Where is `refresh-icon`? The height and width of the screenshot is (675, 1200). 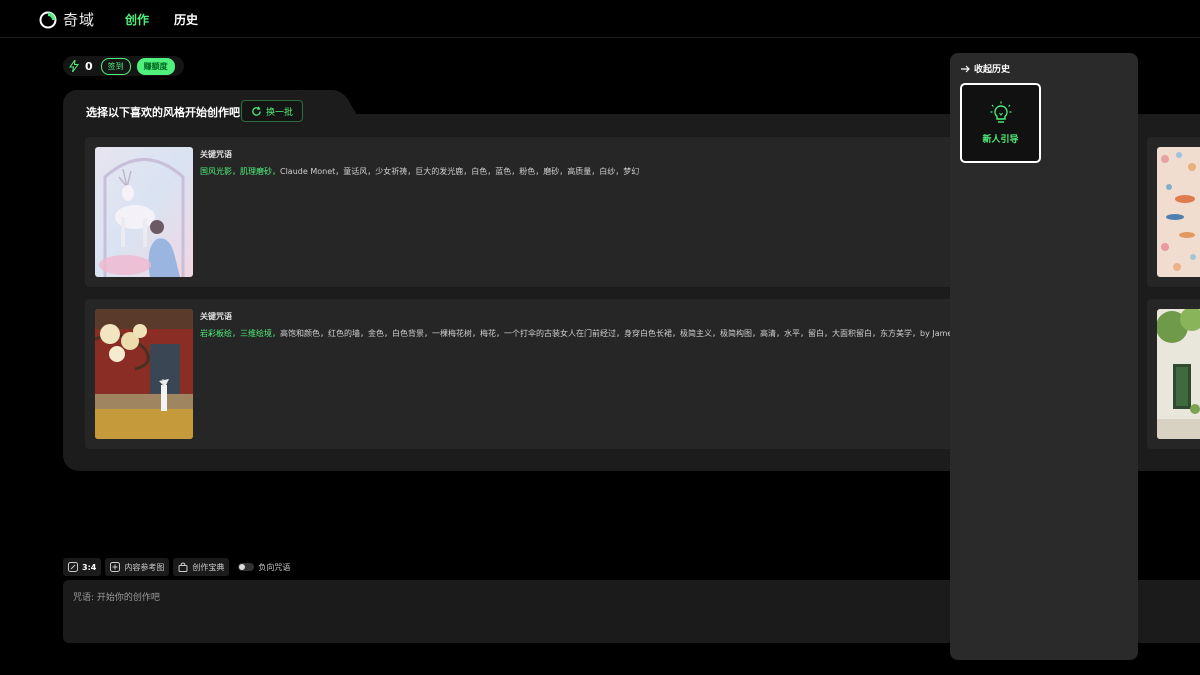 refresh-icon is located at coordinates (256, 110).